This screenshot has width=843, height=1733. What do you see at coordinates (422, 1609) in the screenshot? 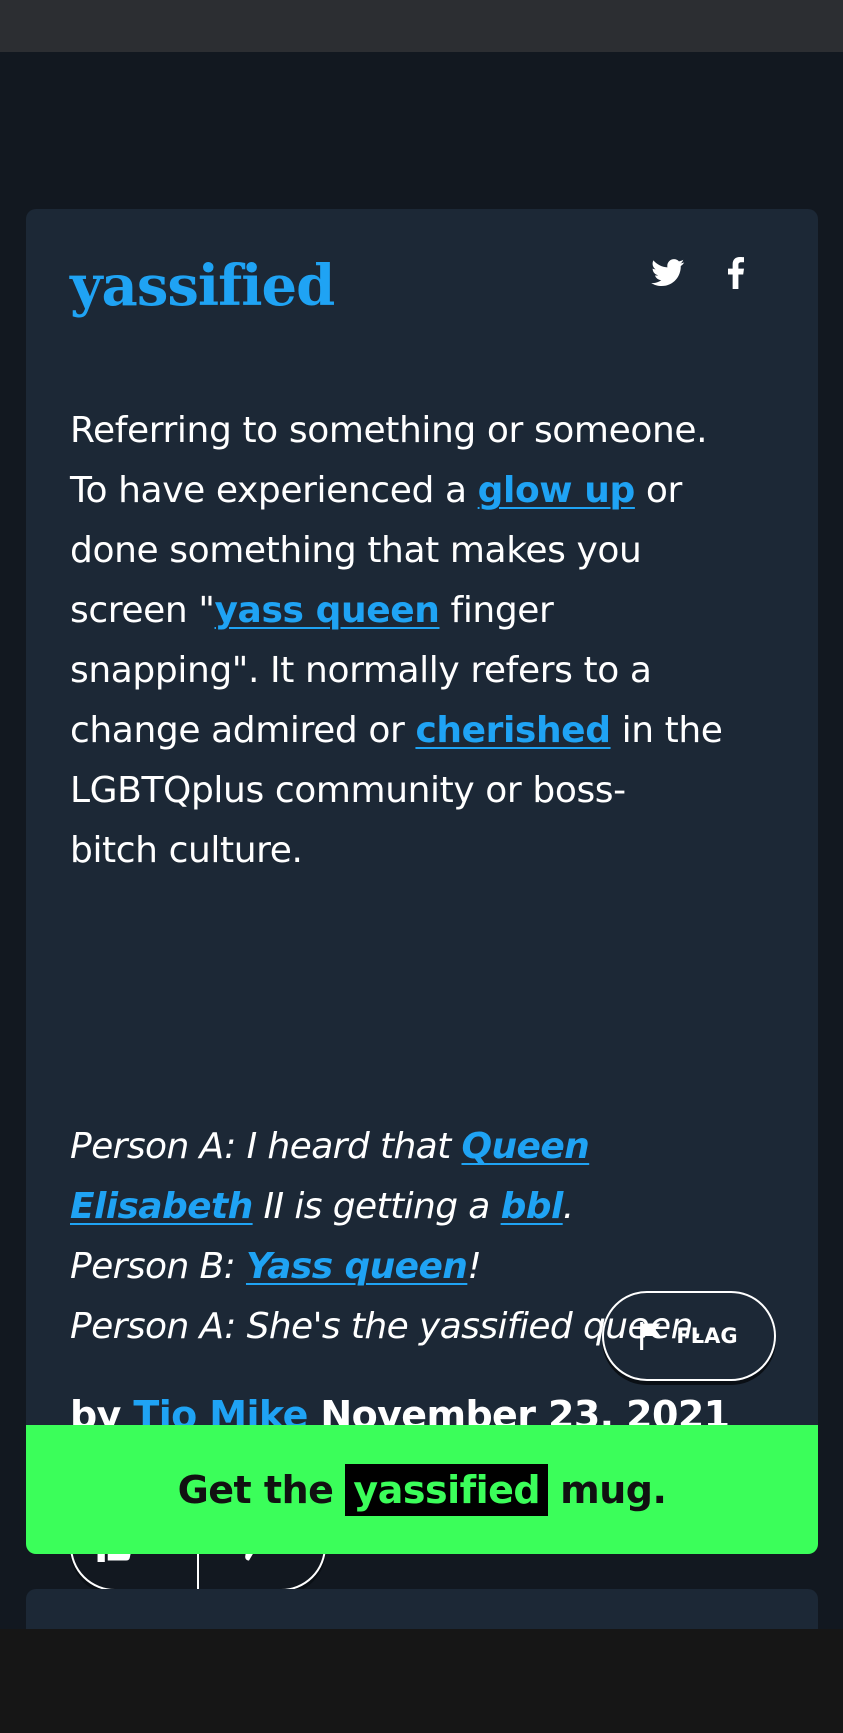
I see `next-definition-card` at bounding box center [422, 1609].